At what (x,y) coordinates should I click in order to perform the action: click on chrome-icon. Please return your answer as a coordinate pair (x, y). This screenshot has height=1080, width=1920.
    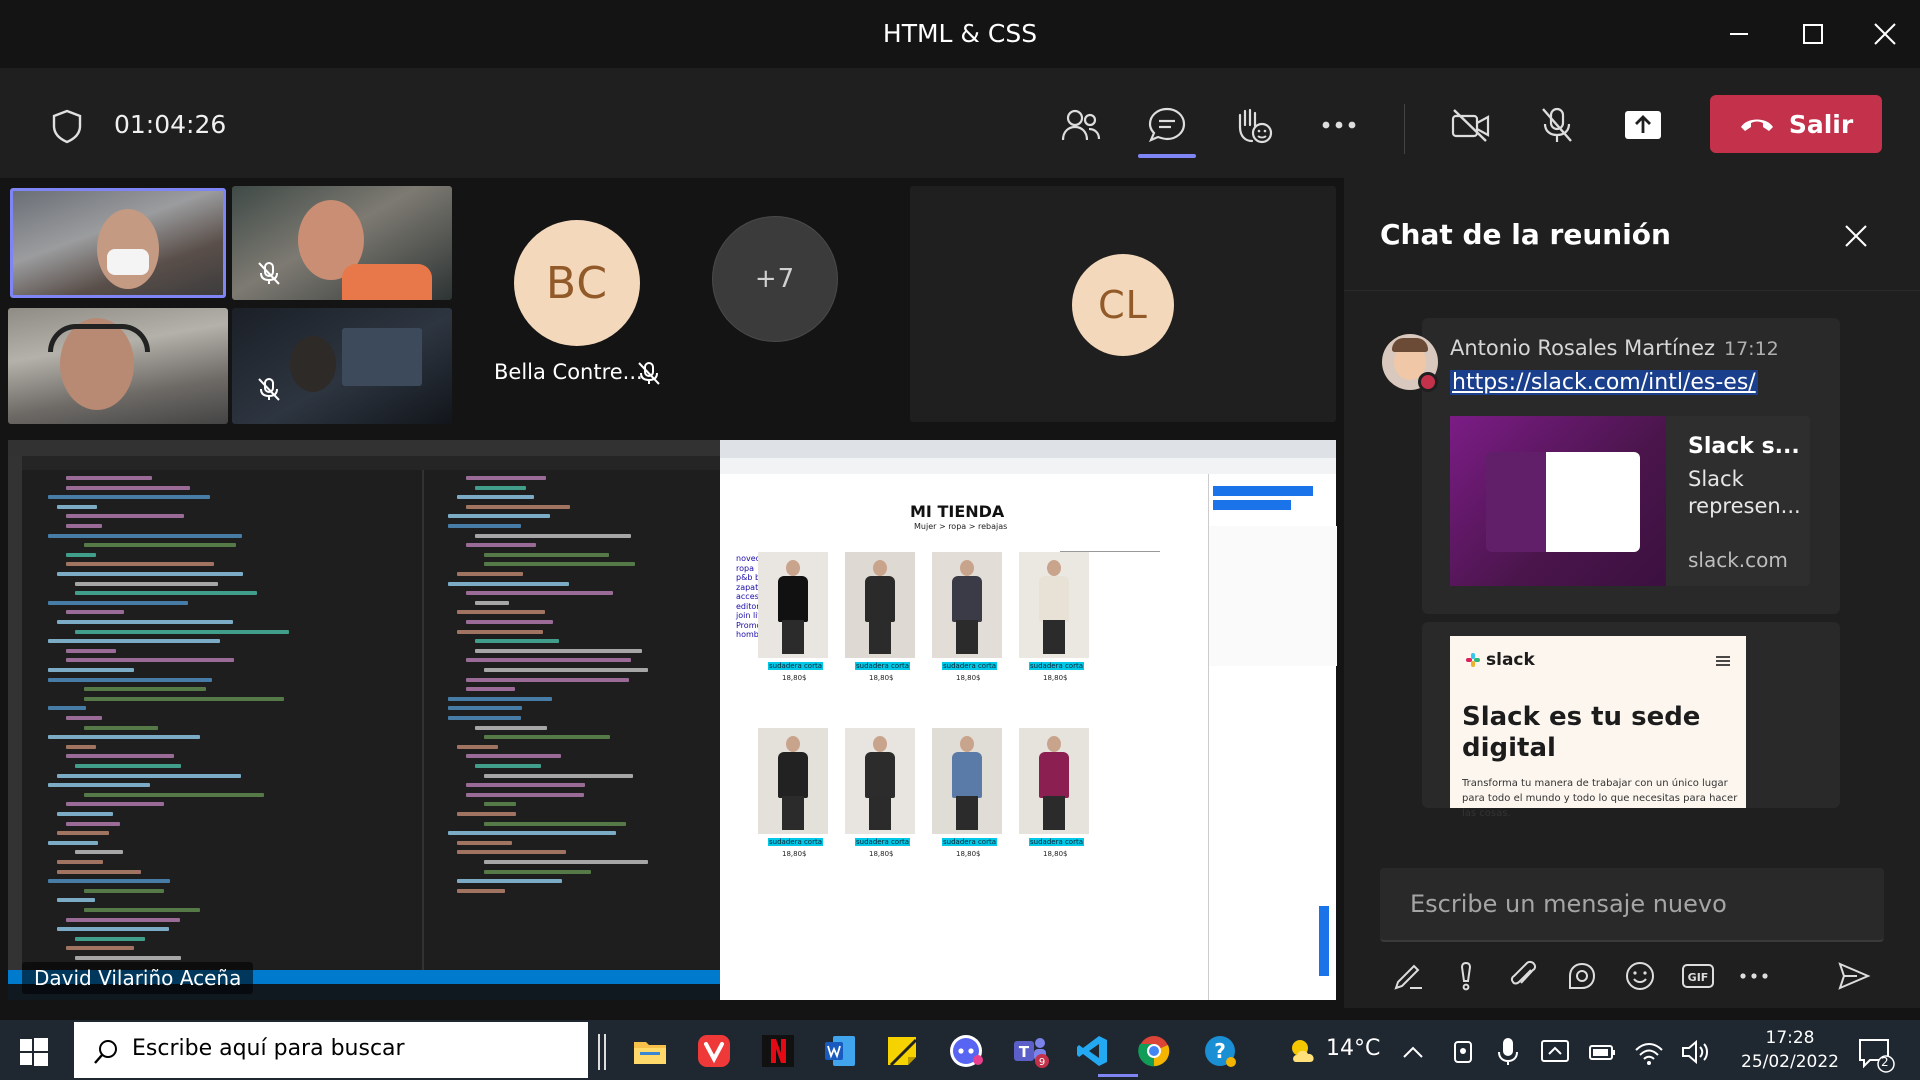
    Looking at the image, I should click on (1154, 1051).